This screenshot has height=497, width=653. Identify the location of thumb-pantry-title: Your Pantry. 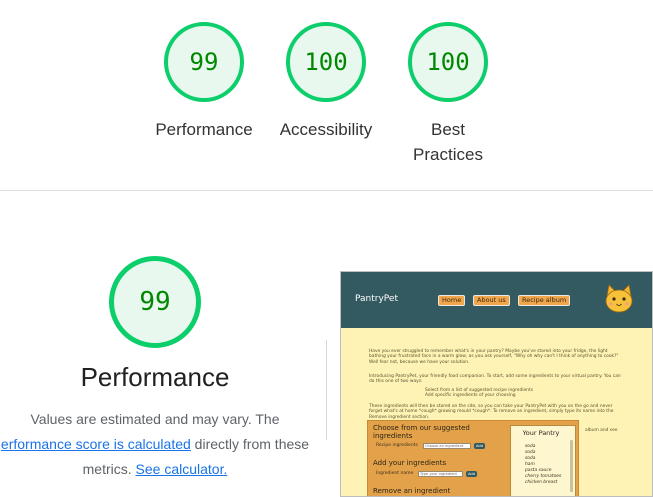
(541, 433).